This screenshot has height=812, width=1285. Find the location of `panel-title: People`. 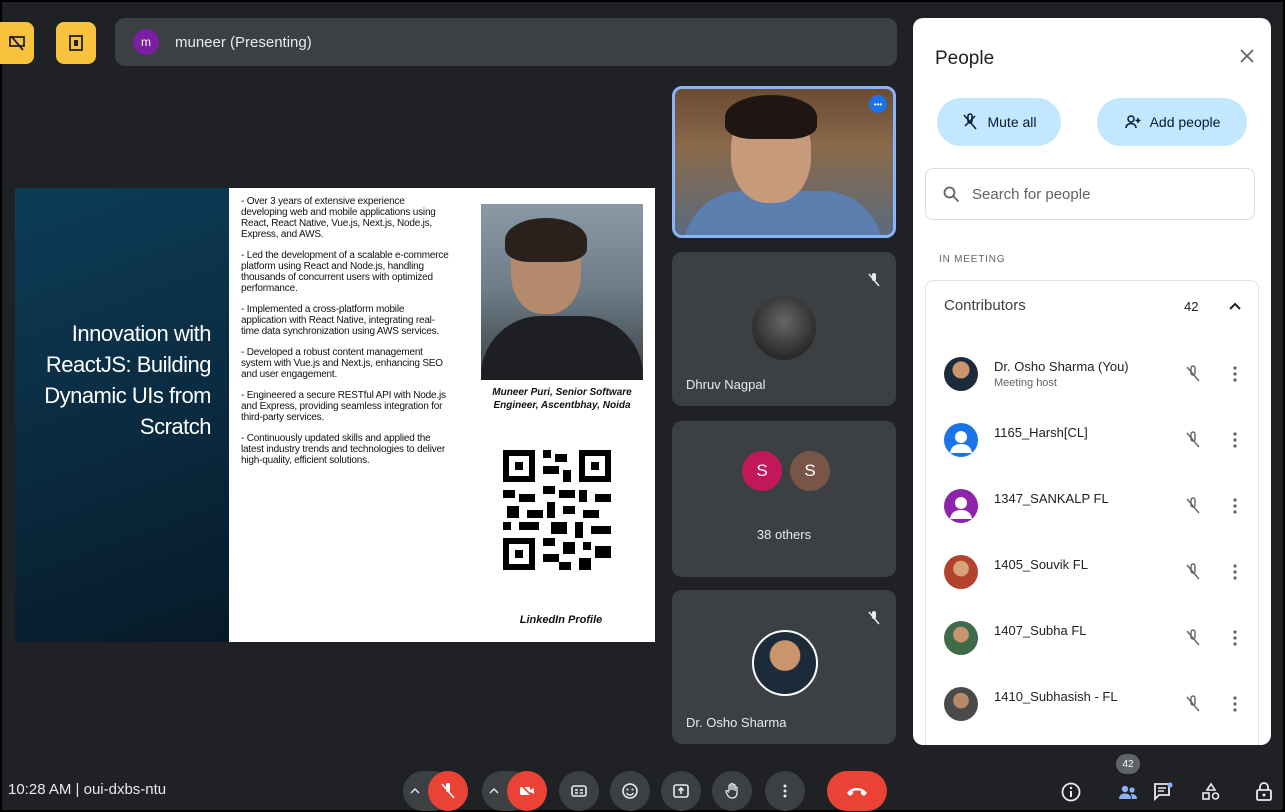

panel-title: People is located at coordinates (965, 58).